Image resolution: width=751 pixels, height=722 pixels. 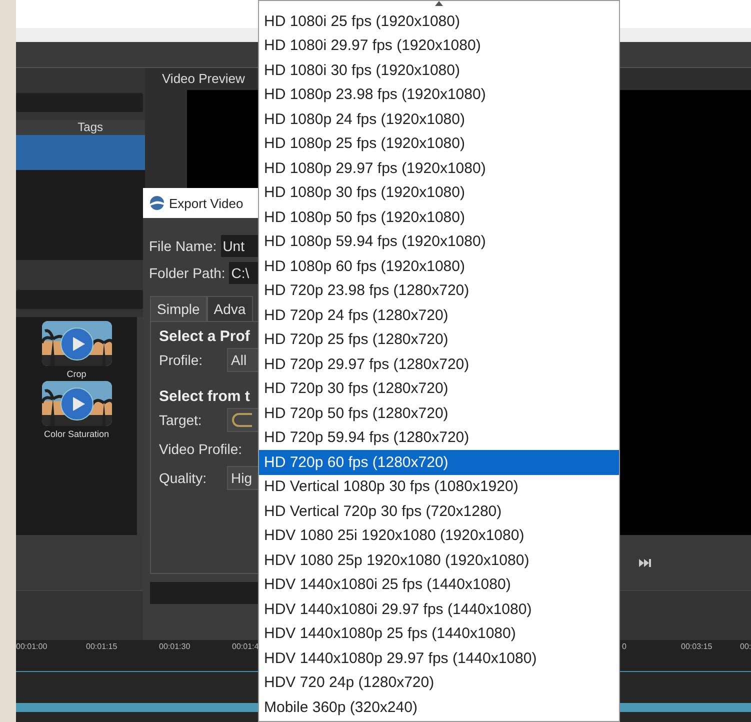 What do you see at coordinates (178, 308) in the screenshot?
I see `tab: Simple` at bounding box center [178, 308].